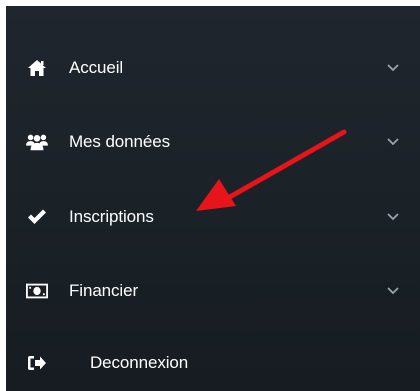 This screenshot has height=391, width=420. What do you see at coordinates (213, 217) in the screenshot?
I see `sidebar-item-inscriptions: Inscriptions` at bounding box center [213, 217].